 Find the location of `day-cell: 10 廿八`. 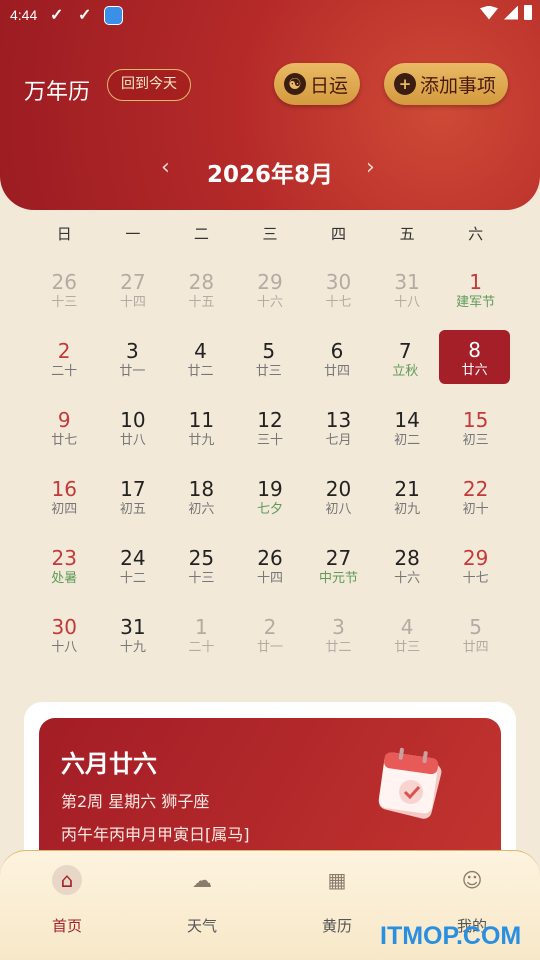

day-cell: 10 廿八 is located at coordinates (133, 428).